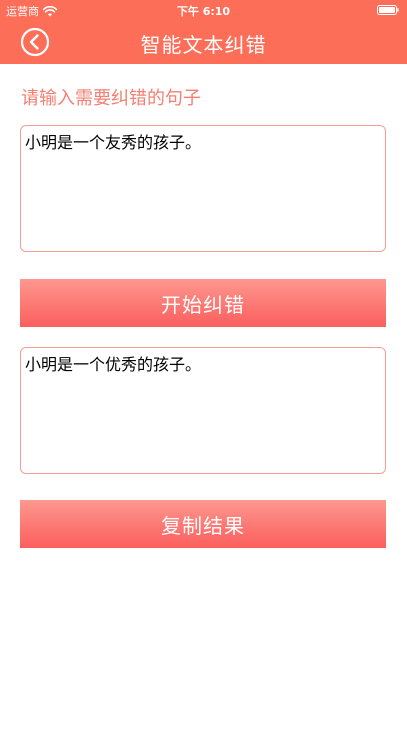 The image size is (407, 729). What do you see at coordinates (203, 303) in the screenshot?
I see `start-correction-button: 开始纠错` at bounding box center [203, 303].